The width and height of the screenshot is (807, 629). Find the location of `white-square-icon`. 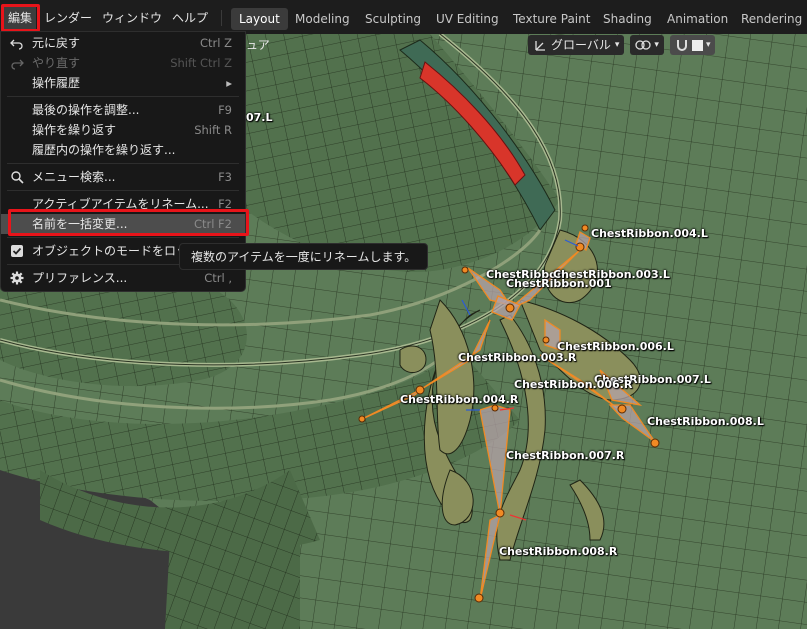

white-square-icon is located at coordinates (697, 45).